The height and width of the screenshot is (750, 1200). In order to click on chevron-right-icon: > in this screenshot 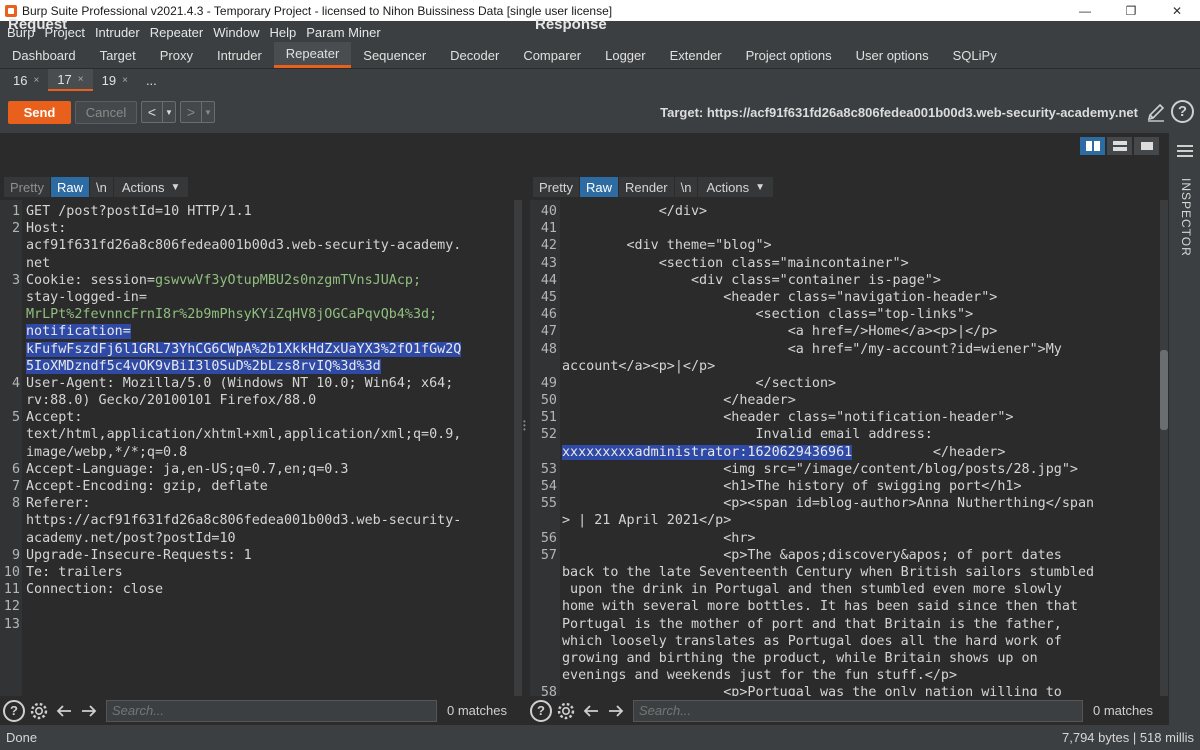, I will do `click(191, 112)`.